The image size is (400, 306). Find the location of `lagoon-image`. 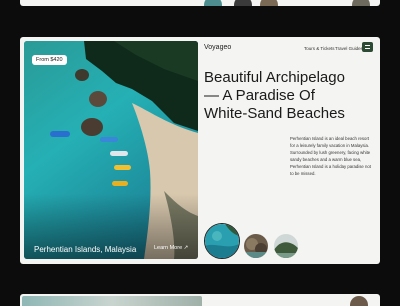

lagoon-image is located at coordinates (222, 241).